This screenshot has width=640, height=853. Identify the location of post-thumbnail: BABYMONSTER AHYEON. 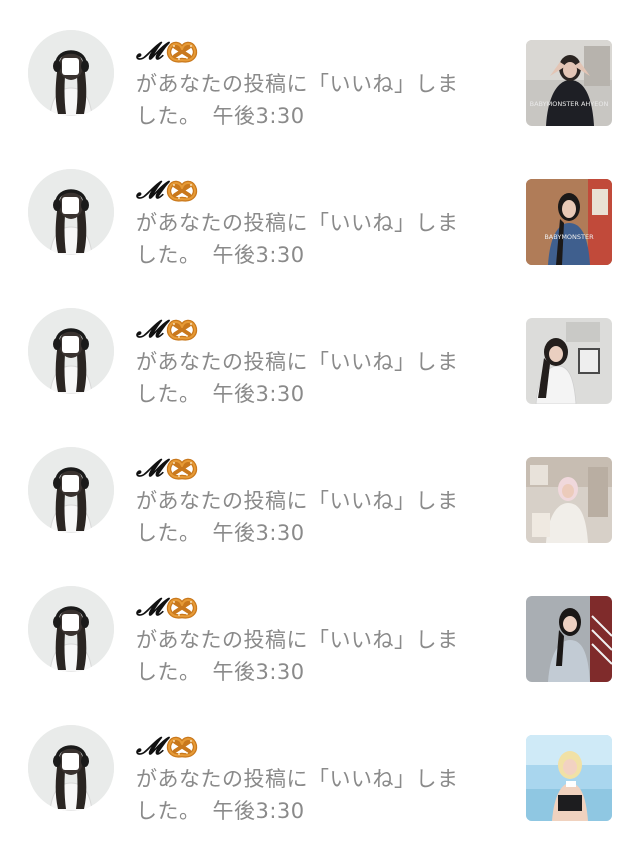
(569, 83).